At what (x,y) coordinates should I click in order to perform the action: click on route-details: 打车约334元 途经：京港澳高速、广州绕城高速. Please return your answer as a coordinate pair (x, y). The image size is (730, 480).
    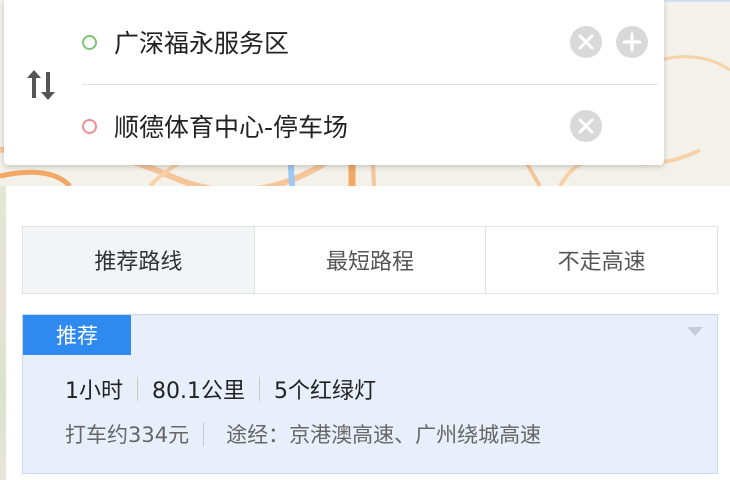
    Looking at the image, I should click on (303, 434).